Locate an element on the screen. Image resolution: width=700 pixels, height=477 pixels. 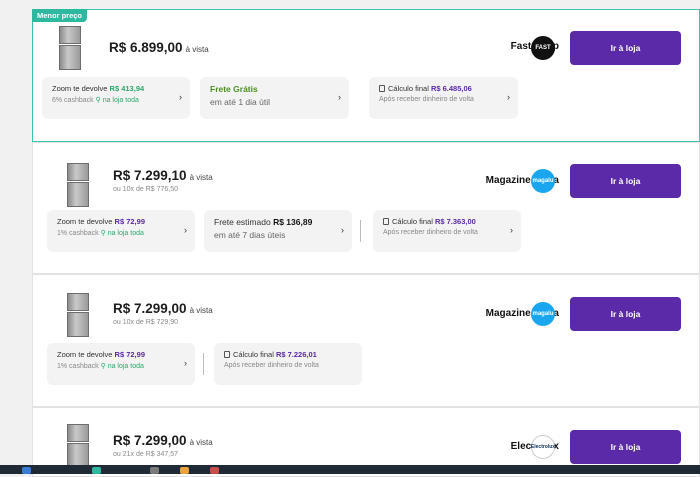
best-price-badge: Menor preço is located at coordinates (60, 15).